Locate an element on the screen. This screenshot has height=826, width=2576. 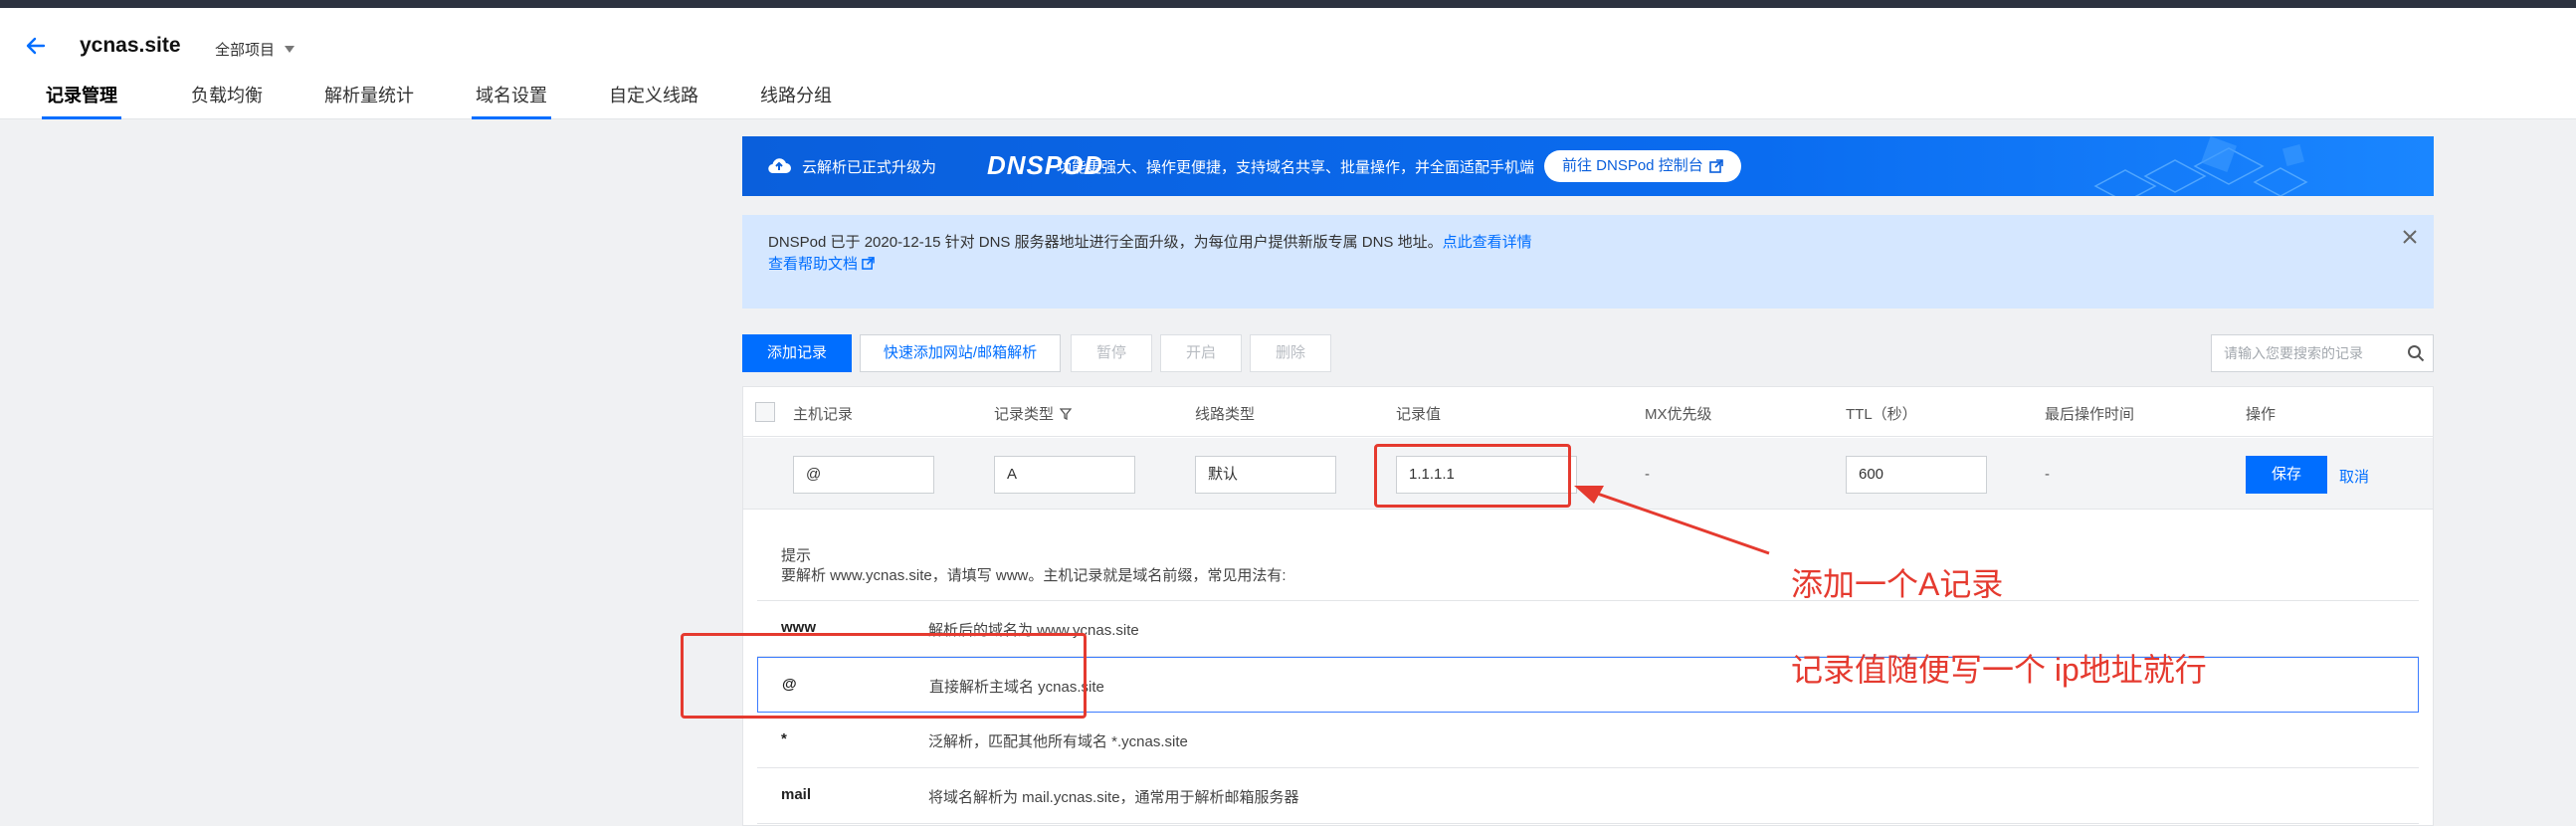
list-item-value: 解析后的域名为 www.ycnas.site is located at coordinates (1033, 630).